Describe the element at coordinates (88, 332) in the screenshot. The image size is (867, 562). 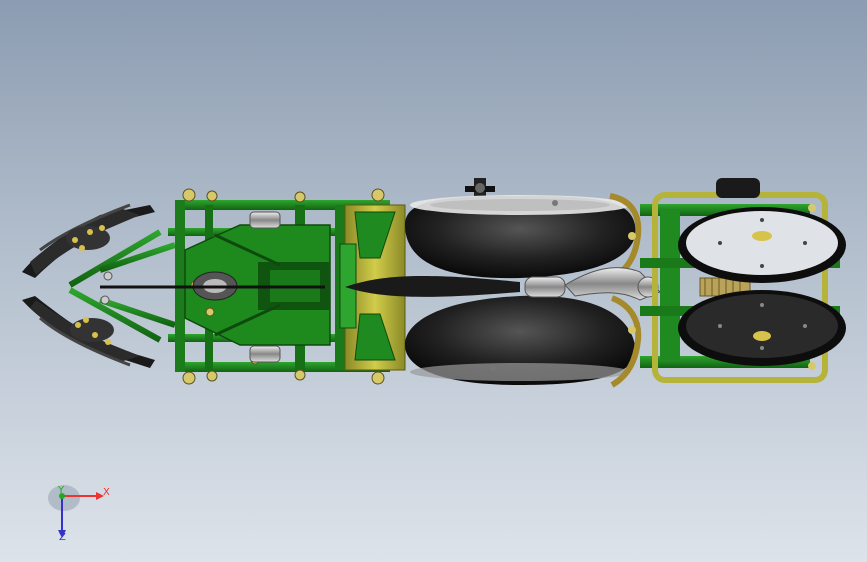
I see `row-cleaner-lower` at that location.